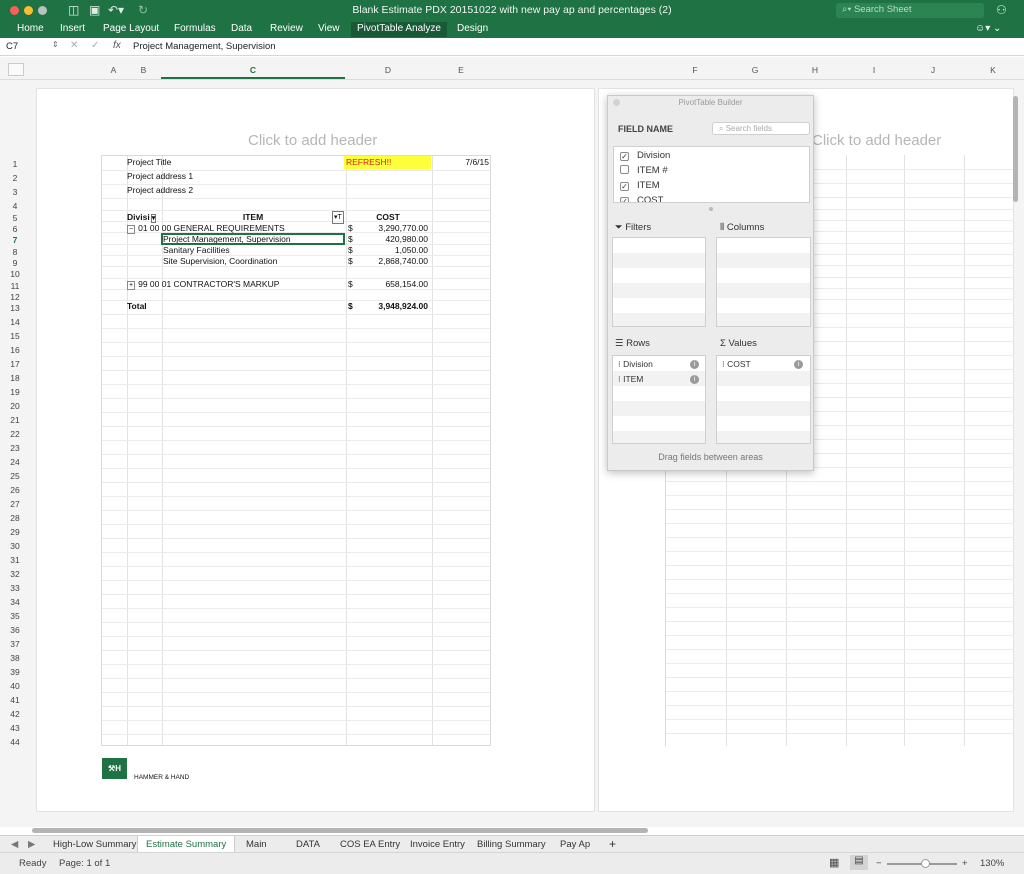  What do you see at coordinates (195, 28) in the screenshot?
I see `tab-formulas: Formulas` at bounding box center [195, 28].